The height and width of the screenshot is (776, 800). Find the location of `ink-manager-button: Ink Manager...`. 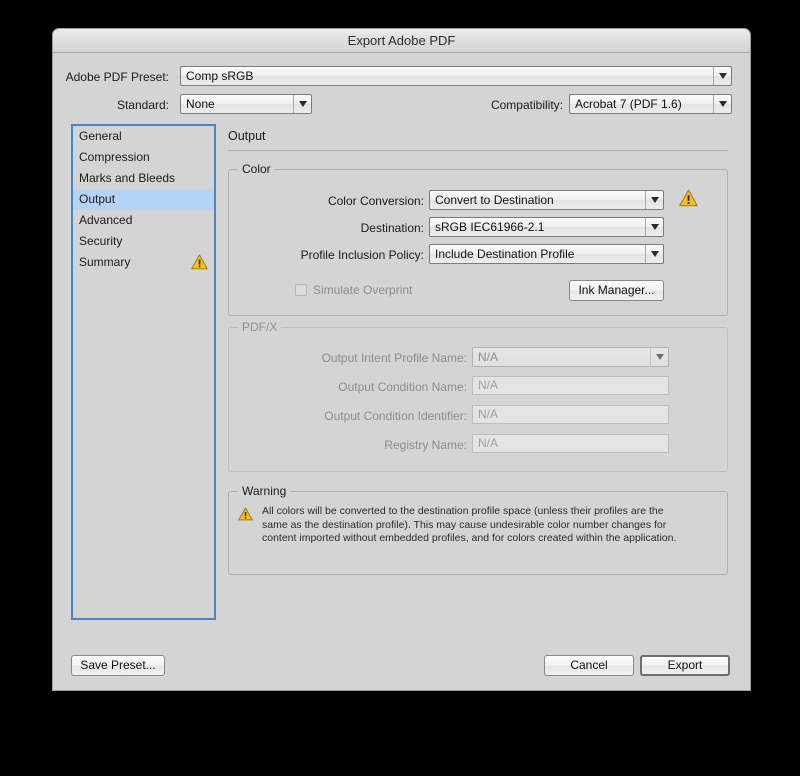

ink-manager-button: Ink Manager... is located at coordinates (616, 290).